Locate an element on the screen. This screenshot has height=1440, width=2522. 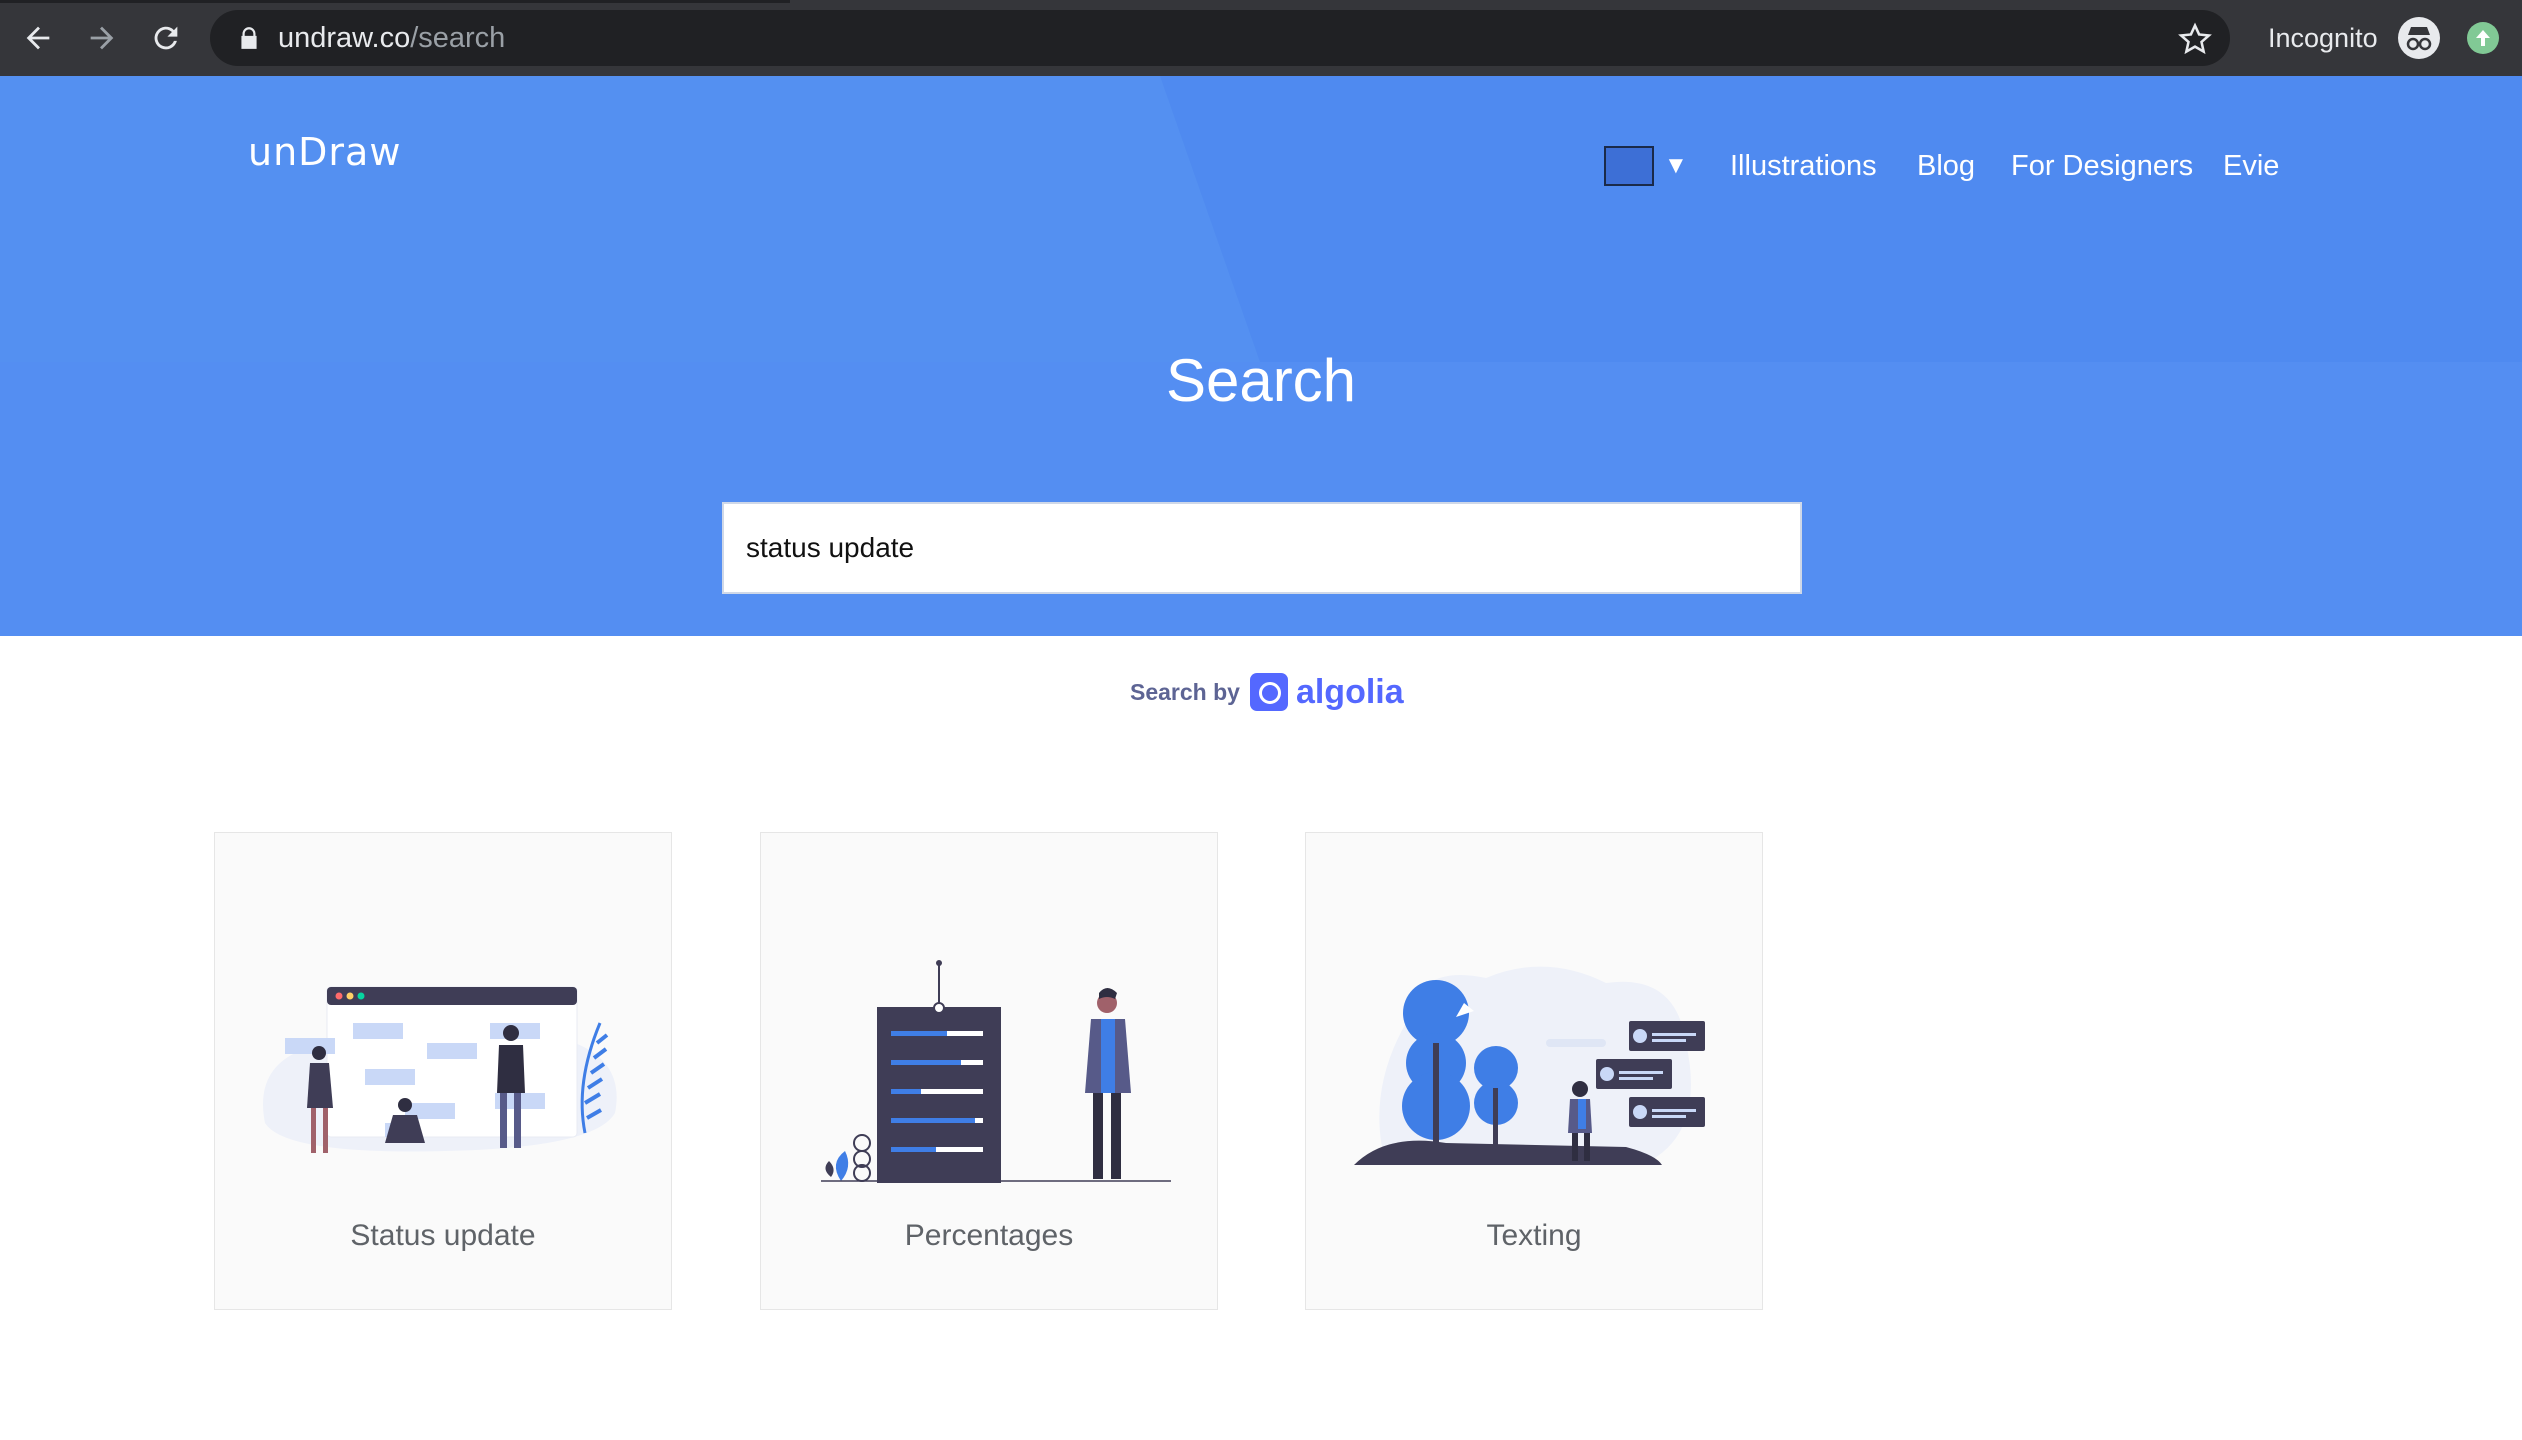
algolia-logo: algolia is located at coordinates (1349, 691).